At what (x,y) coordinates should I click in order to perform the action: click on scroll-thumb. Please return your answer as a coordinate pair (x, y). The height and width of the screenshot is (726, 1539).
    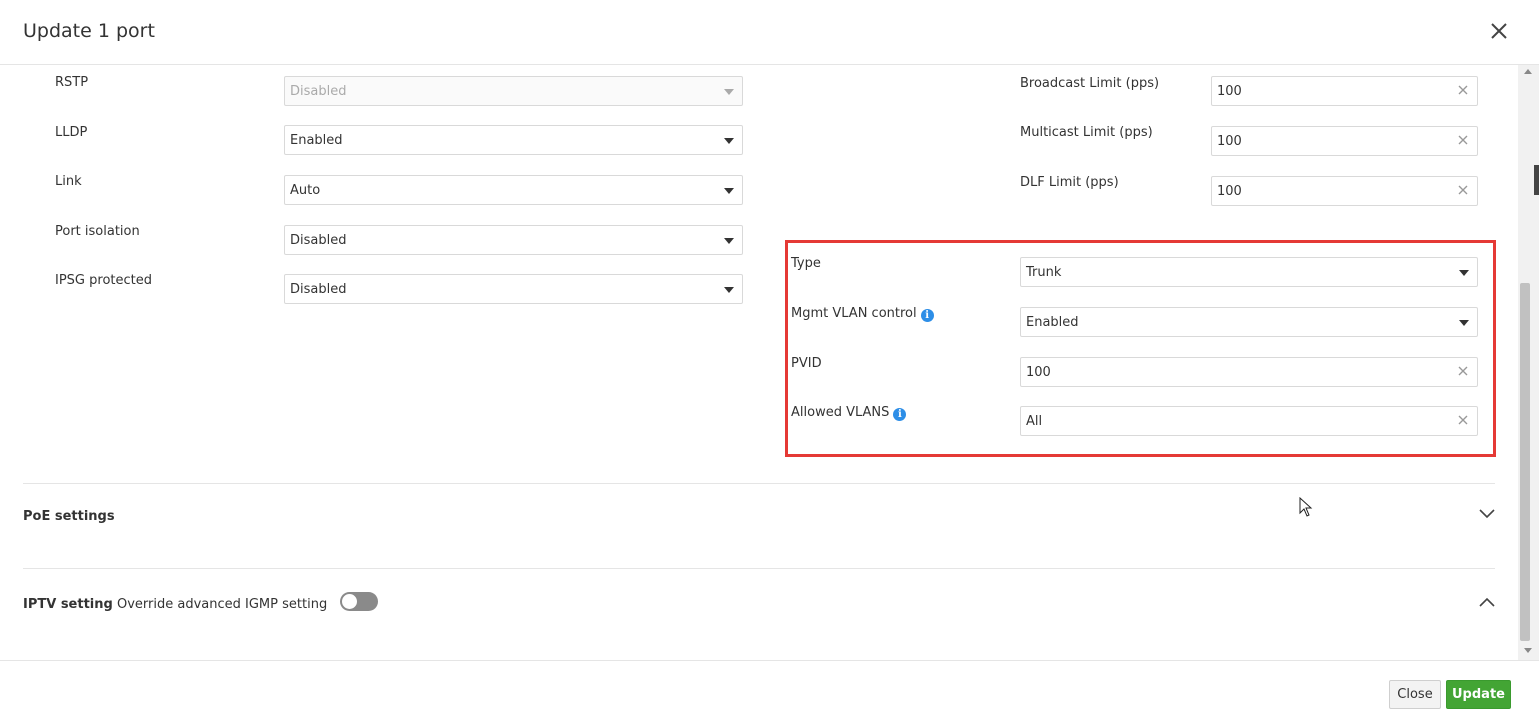
    Looking at the image, I should click on (1525, 462).